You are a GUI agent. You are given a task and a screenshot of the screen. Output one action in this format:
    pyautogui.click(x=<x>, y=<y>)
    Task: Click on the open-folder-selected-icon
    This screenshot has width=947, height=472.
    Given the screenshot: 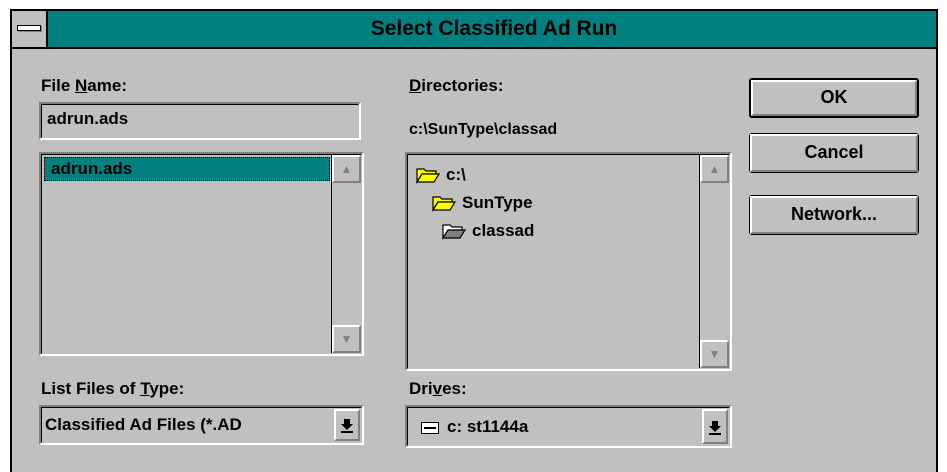 What is the action you would take?
    pyautogui.click(x=454, y=232)
    